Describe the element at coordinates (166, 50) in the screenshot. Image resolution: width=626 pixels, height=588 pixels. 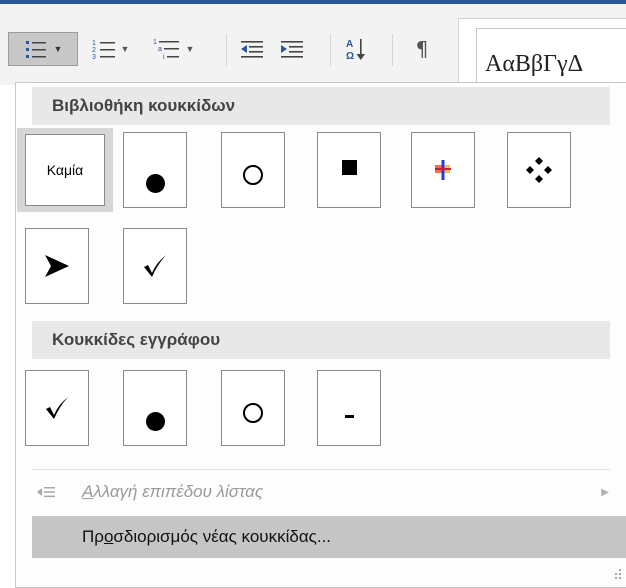
I see `multilevel-list-icon: 1 a i` at that location.